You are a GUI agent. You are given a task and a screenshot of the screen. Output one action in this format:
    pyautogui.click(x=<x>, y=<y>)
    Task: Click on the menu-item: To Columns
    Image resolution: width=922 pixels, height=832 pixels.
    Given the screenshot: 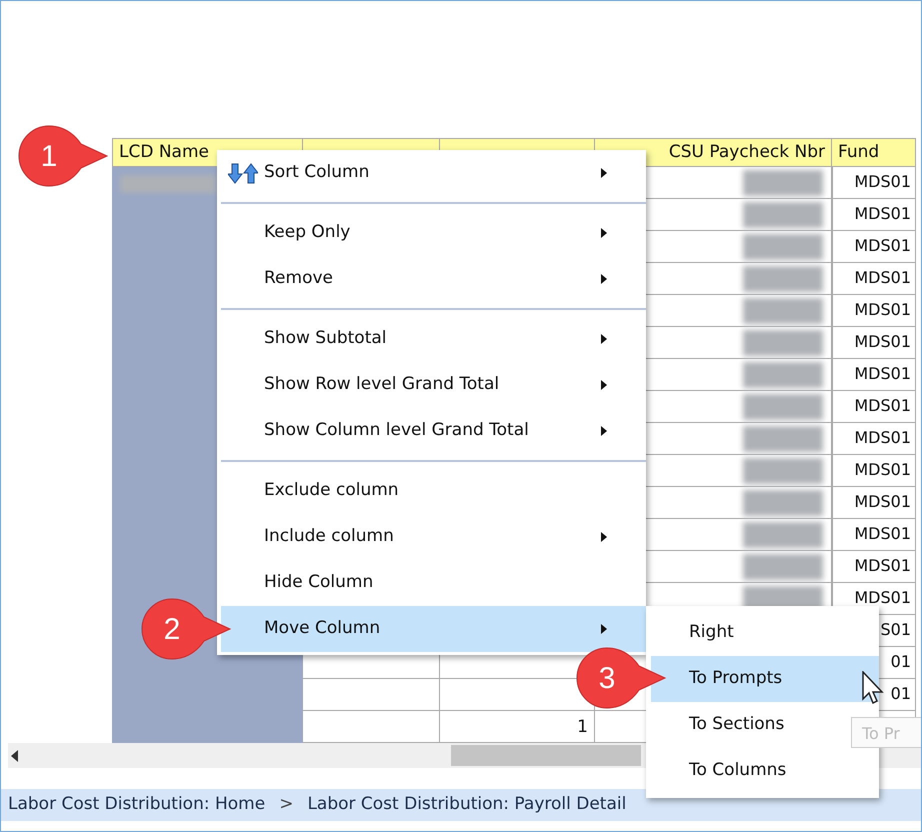 What is the action you would take?
    pyautogui.click(x=765, y=771)
    